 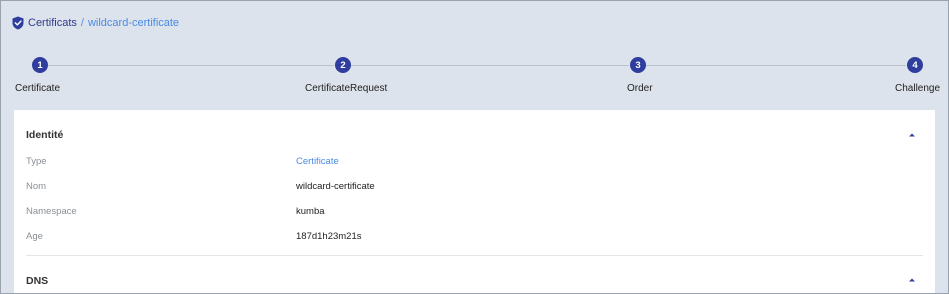 I want to click on namespace-value: kumba, so click(x=310, y=211).